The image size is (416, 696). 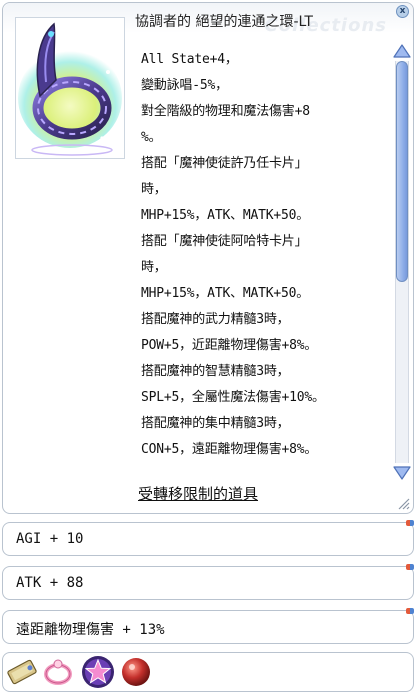 I want to click on scroll-thumb, so click(x=402, y=171).